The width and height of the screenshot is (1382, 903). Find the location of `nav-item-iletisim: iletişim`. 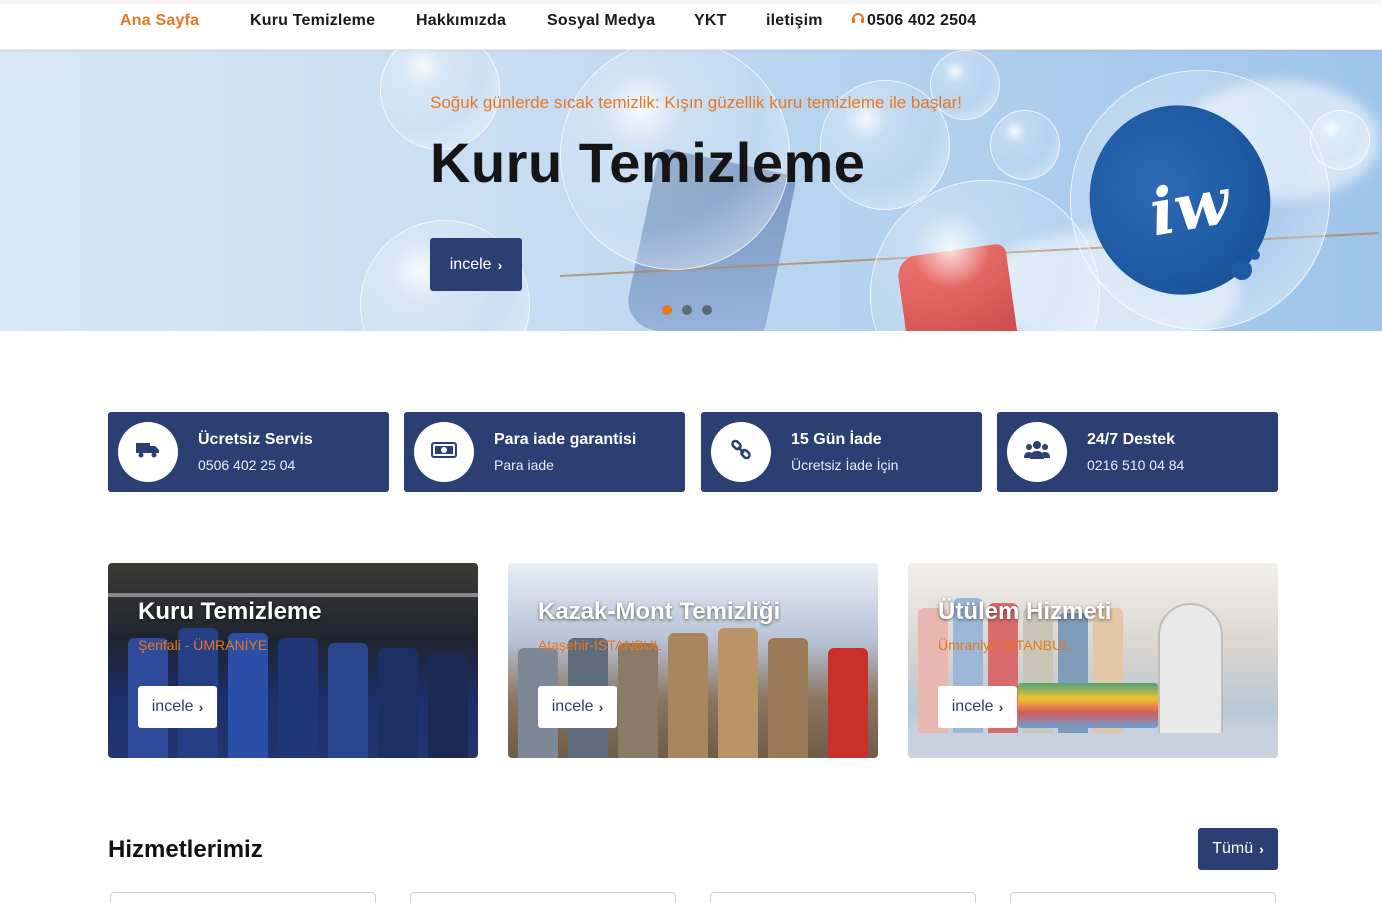

nav-item-iletisim: iletişim is located at coordinates (794, 21).